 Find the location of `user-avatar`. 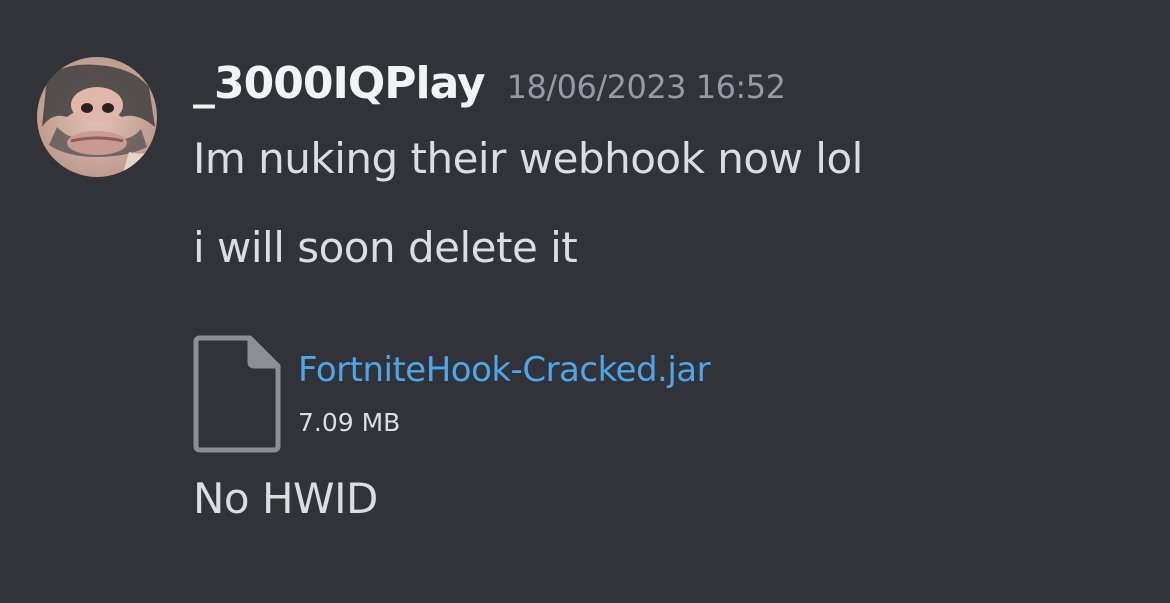

user-avatar is located at coordinates (97, 117).